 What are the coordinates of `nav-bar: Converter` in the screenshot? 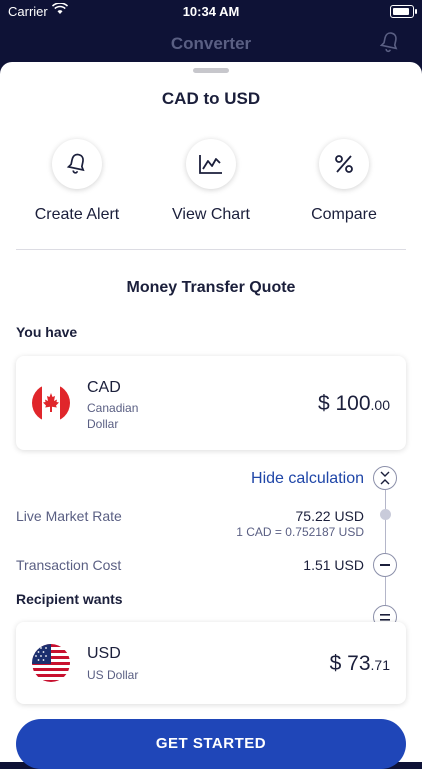 It's located at (211, 42).